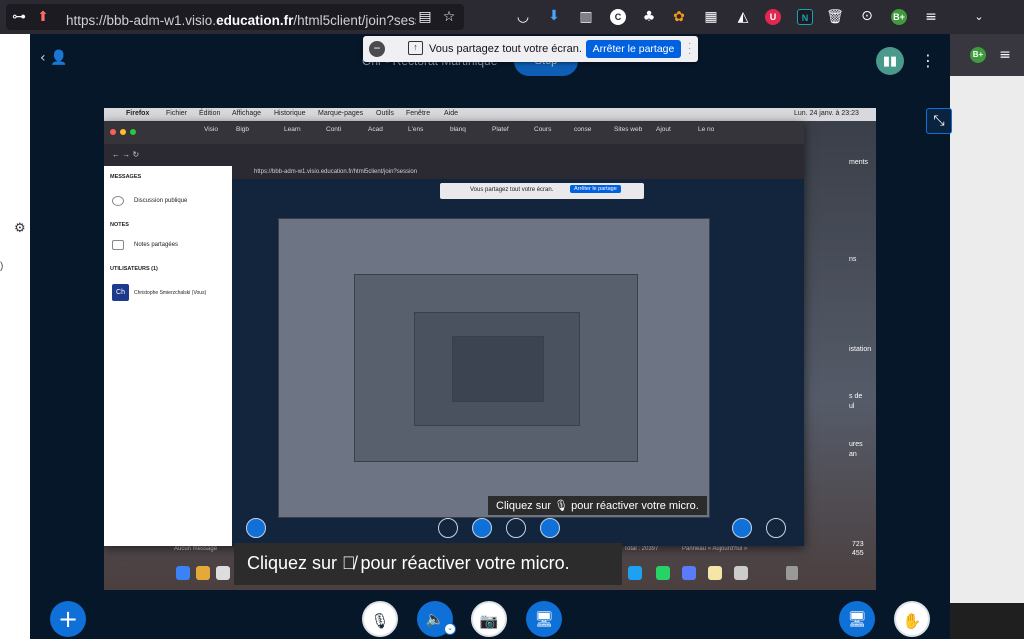 Image resolution: width=1024 pixels, height=639 pixels. What do you see at coordinates (450, 629) in the screenshot?
I see `audio-settings-chevron-icon: ⌄` at bounding box center [450, 629].